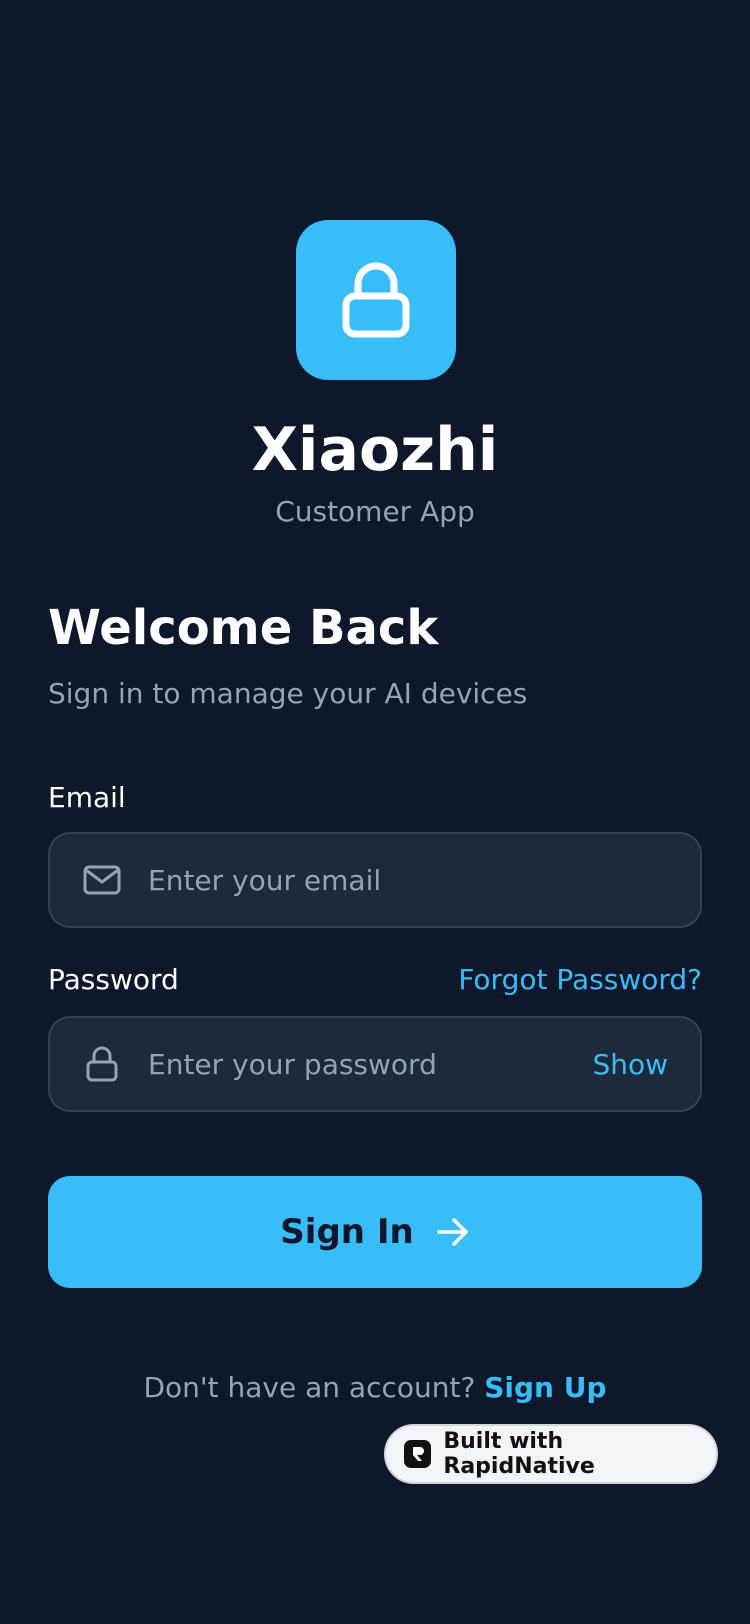 The height and width of the screenshot is (1624, 750). What do you see at coordinates (87, 797) in the screenshot?
I see `email-label: Email` at bounding box center [87, 797].